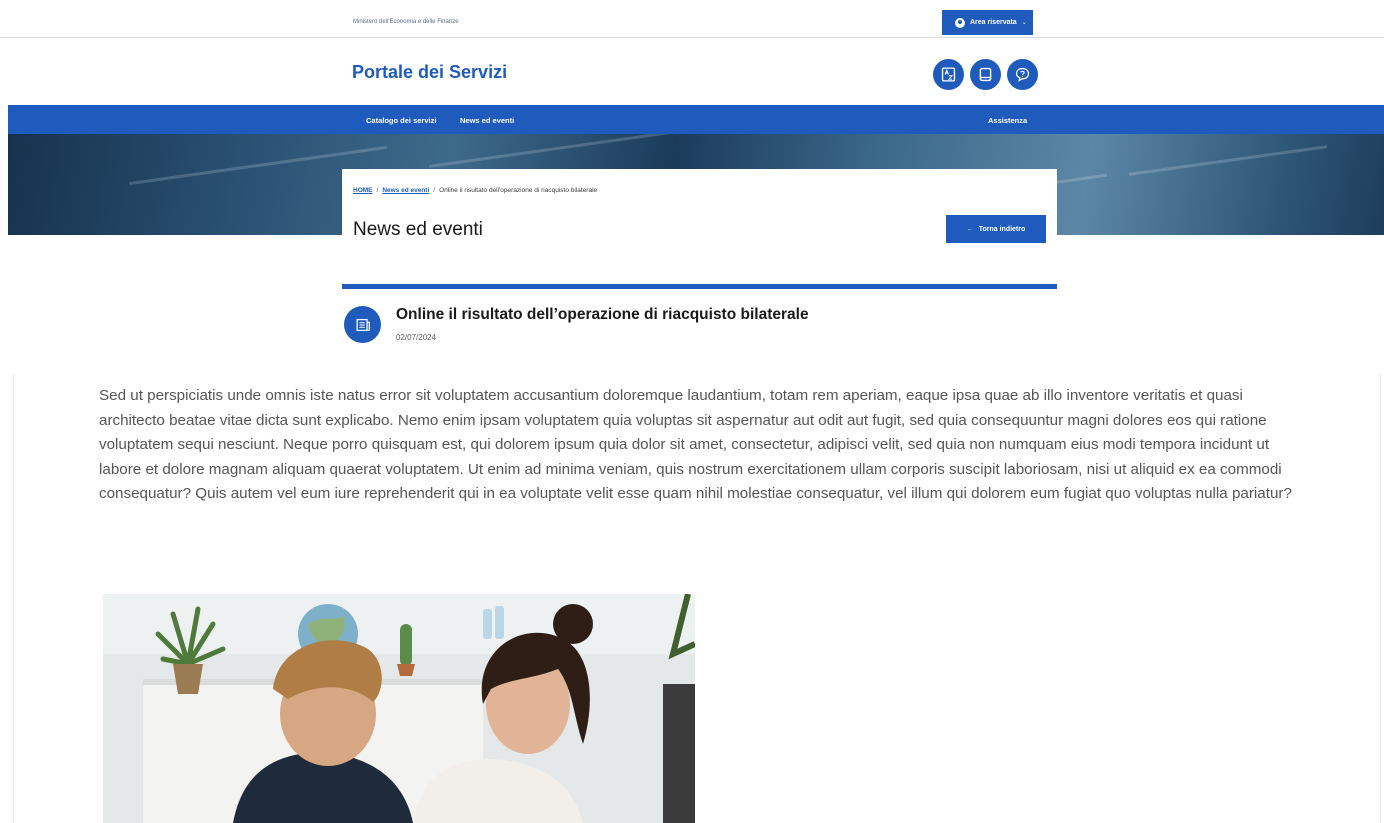 Image resolution: width=1384 pixels, height=823 pixels. I want to click on user-icon, so click(960, 22).